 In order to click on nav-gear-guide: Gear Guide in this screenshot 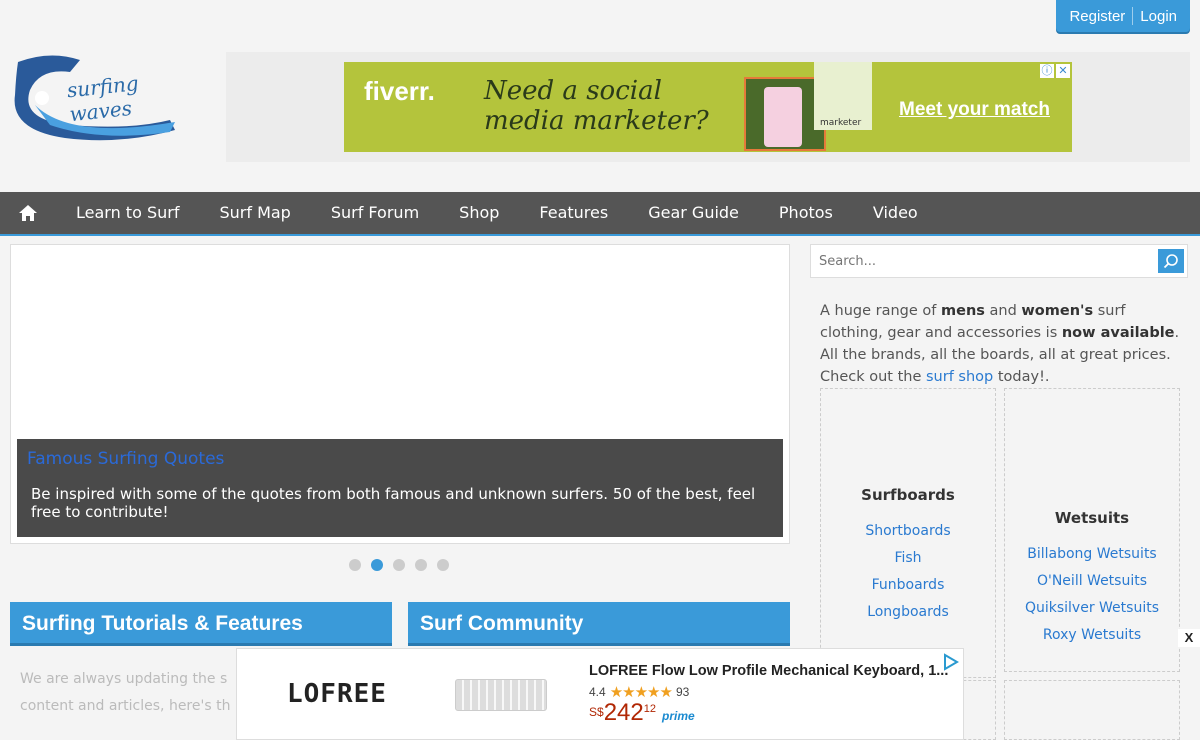, I will do `click(693, 213)`.